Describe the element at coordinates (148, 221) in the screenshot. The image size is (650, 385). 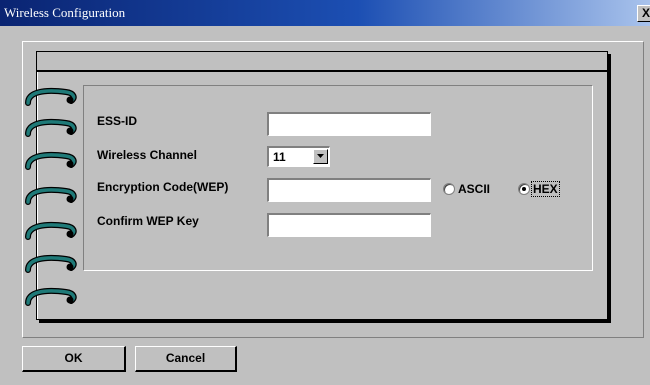
I see `confirm-wep-key-label: Confirm WEP Key` at that location.